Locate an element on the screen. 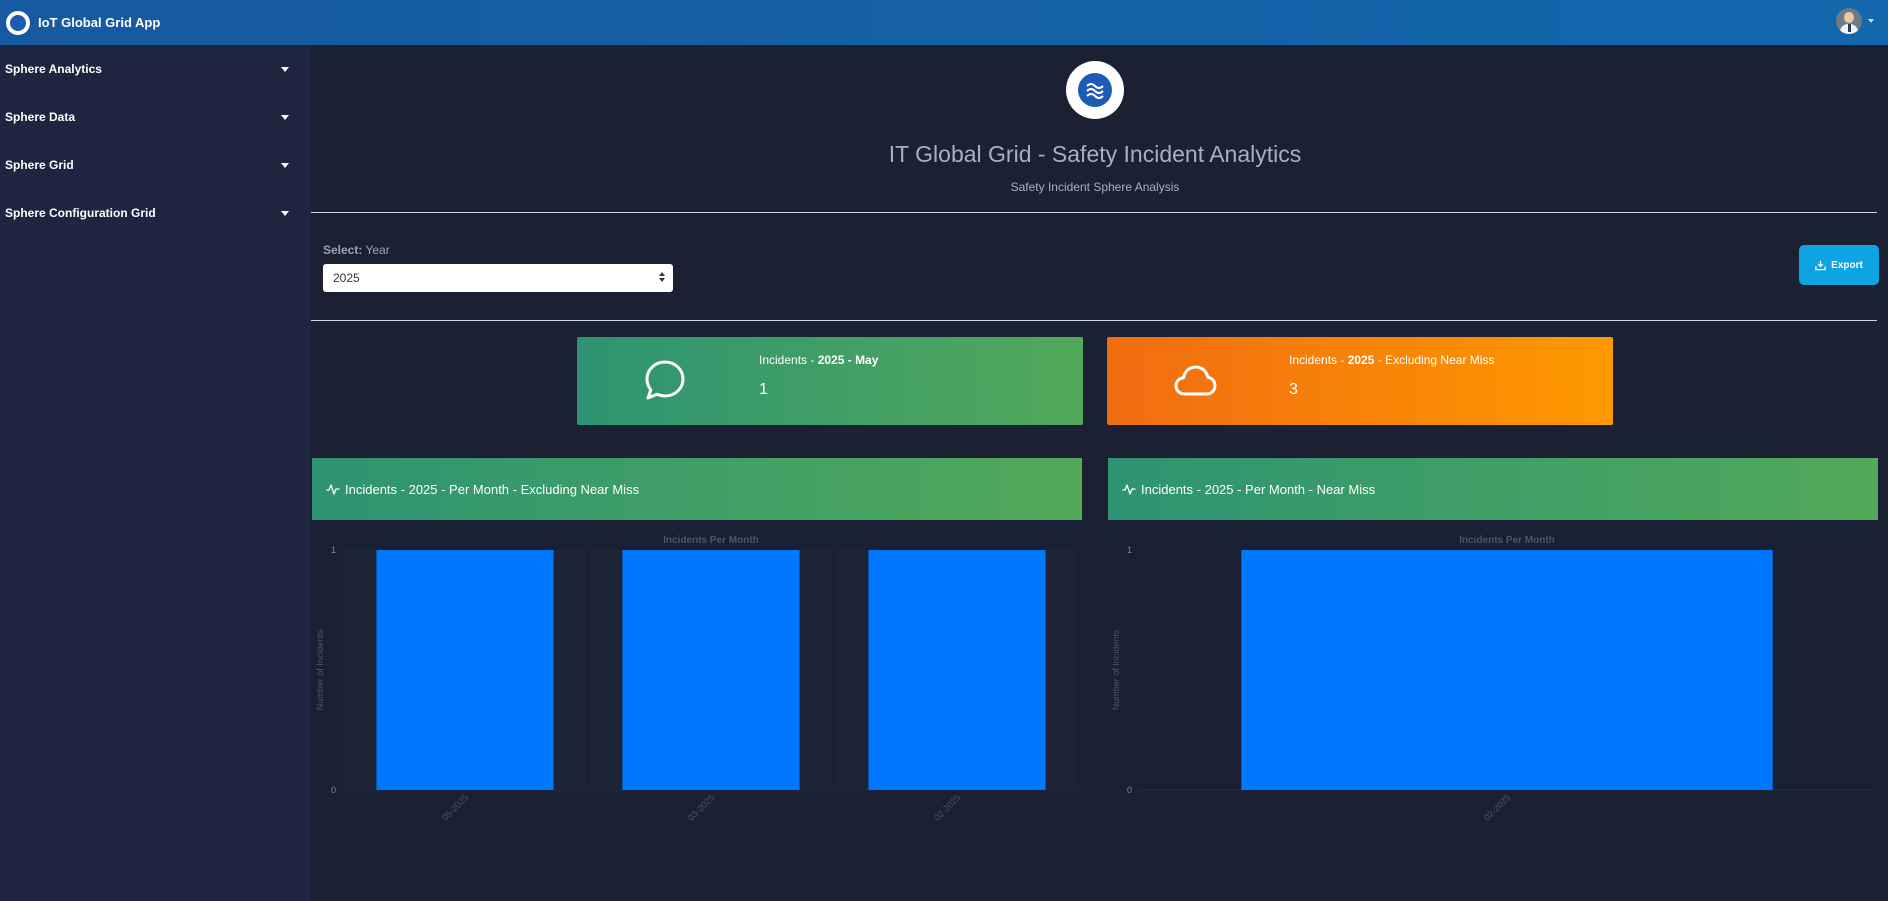 The width and height of the screenshot is (1888, 901). download-icon is located at coordinates (1820, 265).